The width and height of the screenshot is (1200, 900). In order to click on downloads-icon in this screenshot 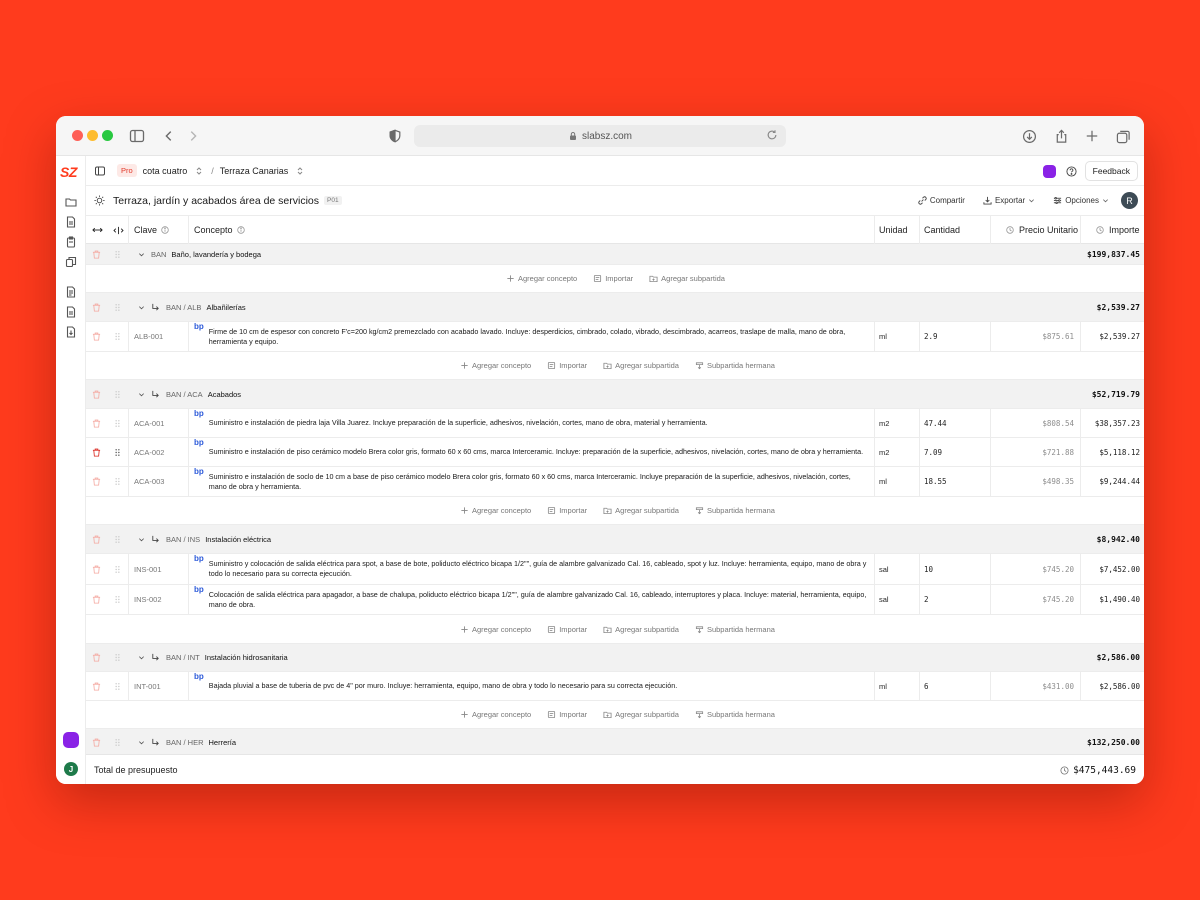, I will do `click(1029, 136)`.